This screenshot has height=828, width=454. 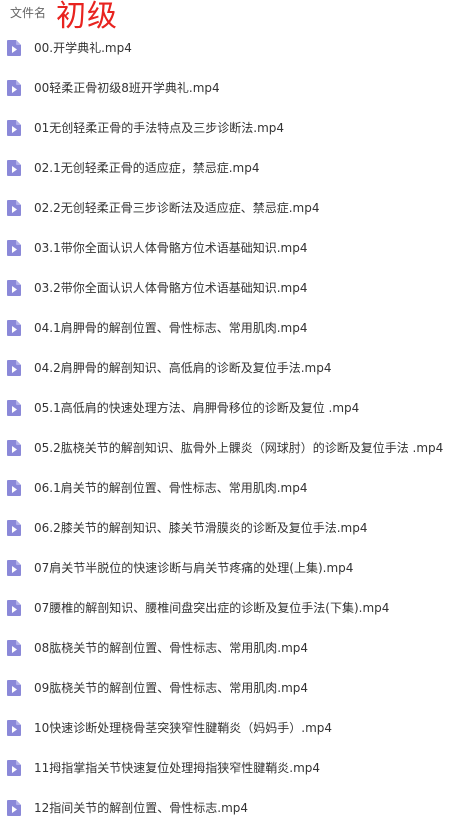 What do you see at coordinates (193, 568) in the screenshot?
I see `file-name: 07肩关节半脱位的快速诊断与肩关节疼痛的处理(上集).mp4` at bounding box center [193, 568].